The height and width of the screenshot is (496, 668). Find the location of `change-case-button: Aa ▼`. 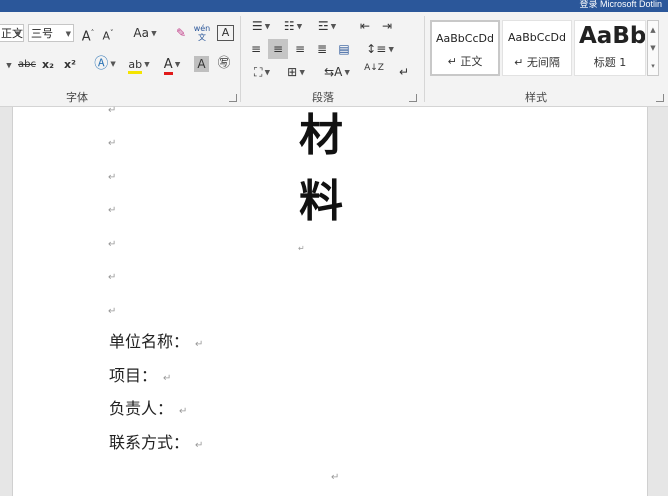

change-case-button: Aa ▼ is located at coordinates (145, 33).